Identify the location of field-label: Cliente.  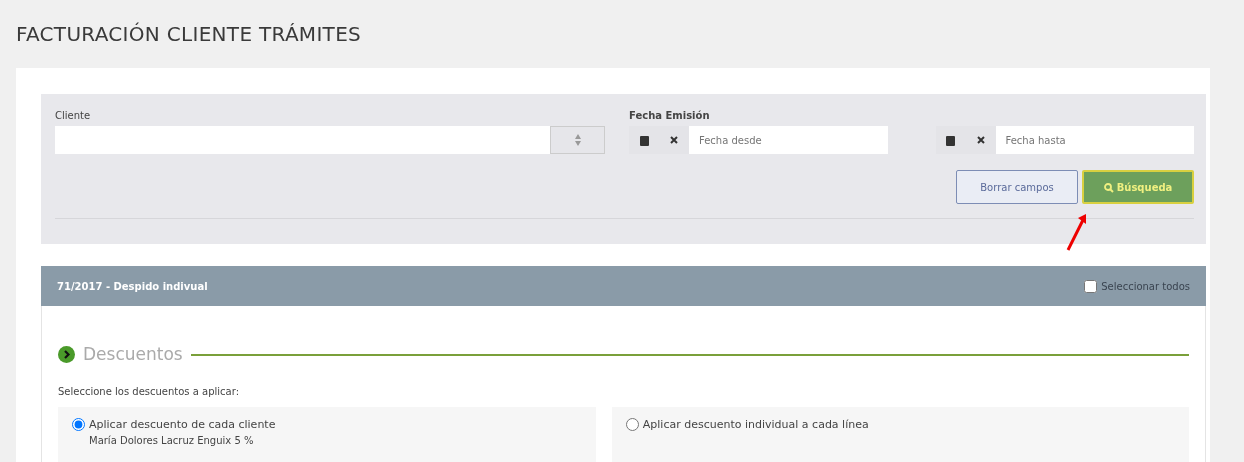
(73, 115).